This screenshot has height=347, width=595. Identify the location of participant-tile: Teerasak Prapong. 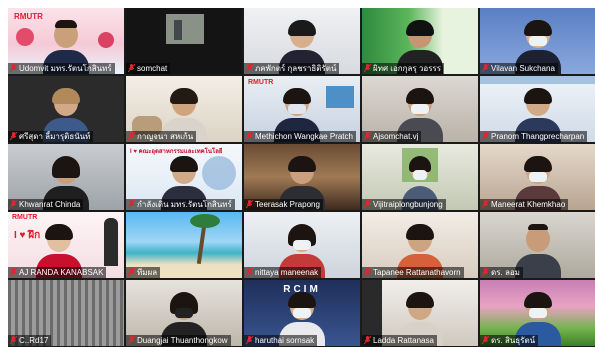
(302, 177).